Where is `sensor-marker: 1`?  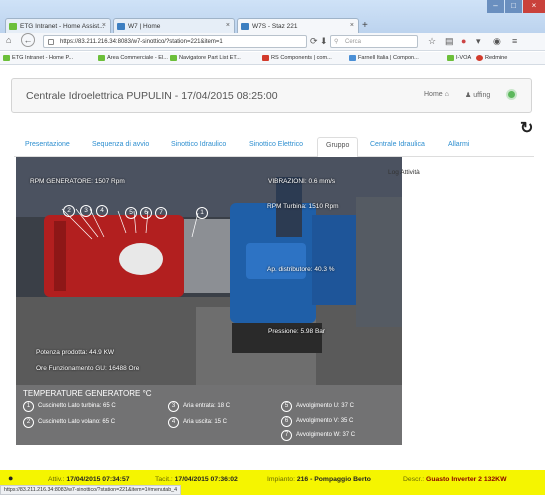
sensor-marker: 1 is located at coordinates (202, 213).